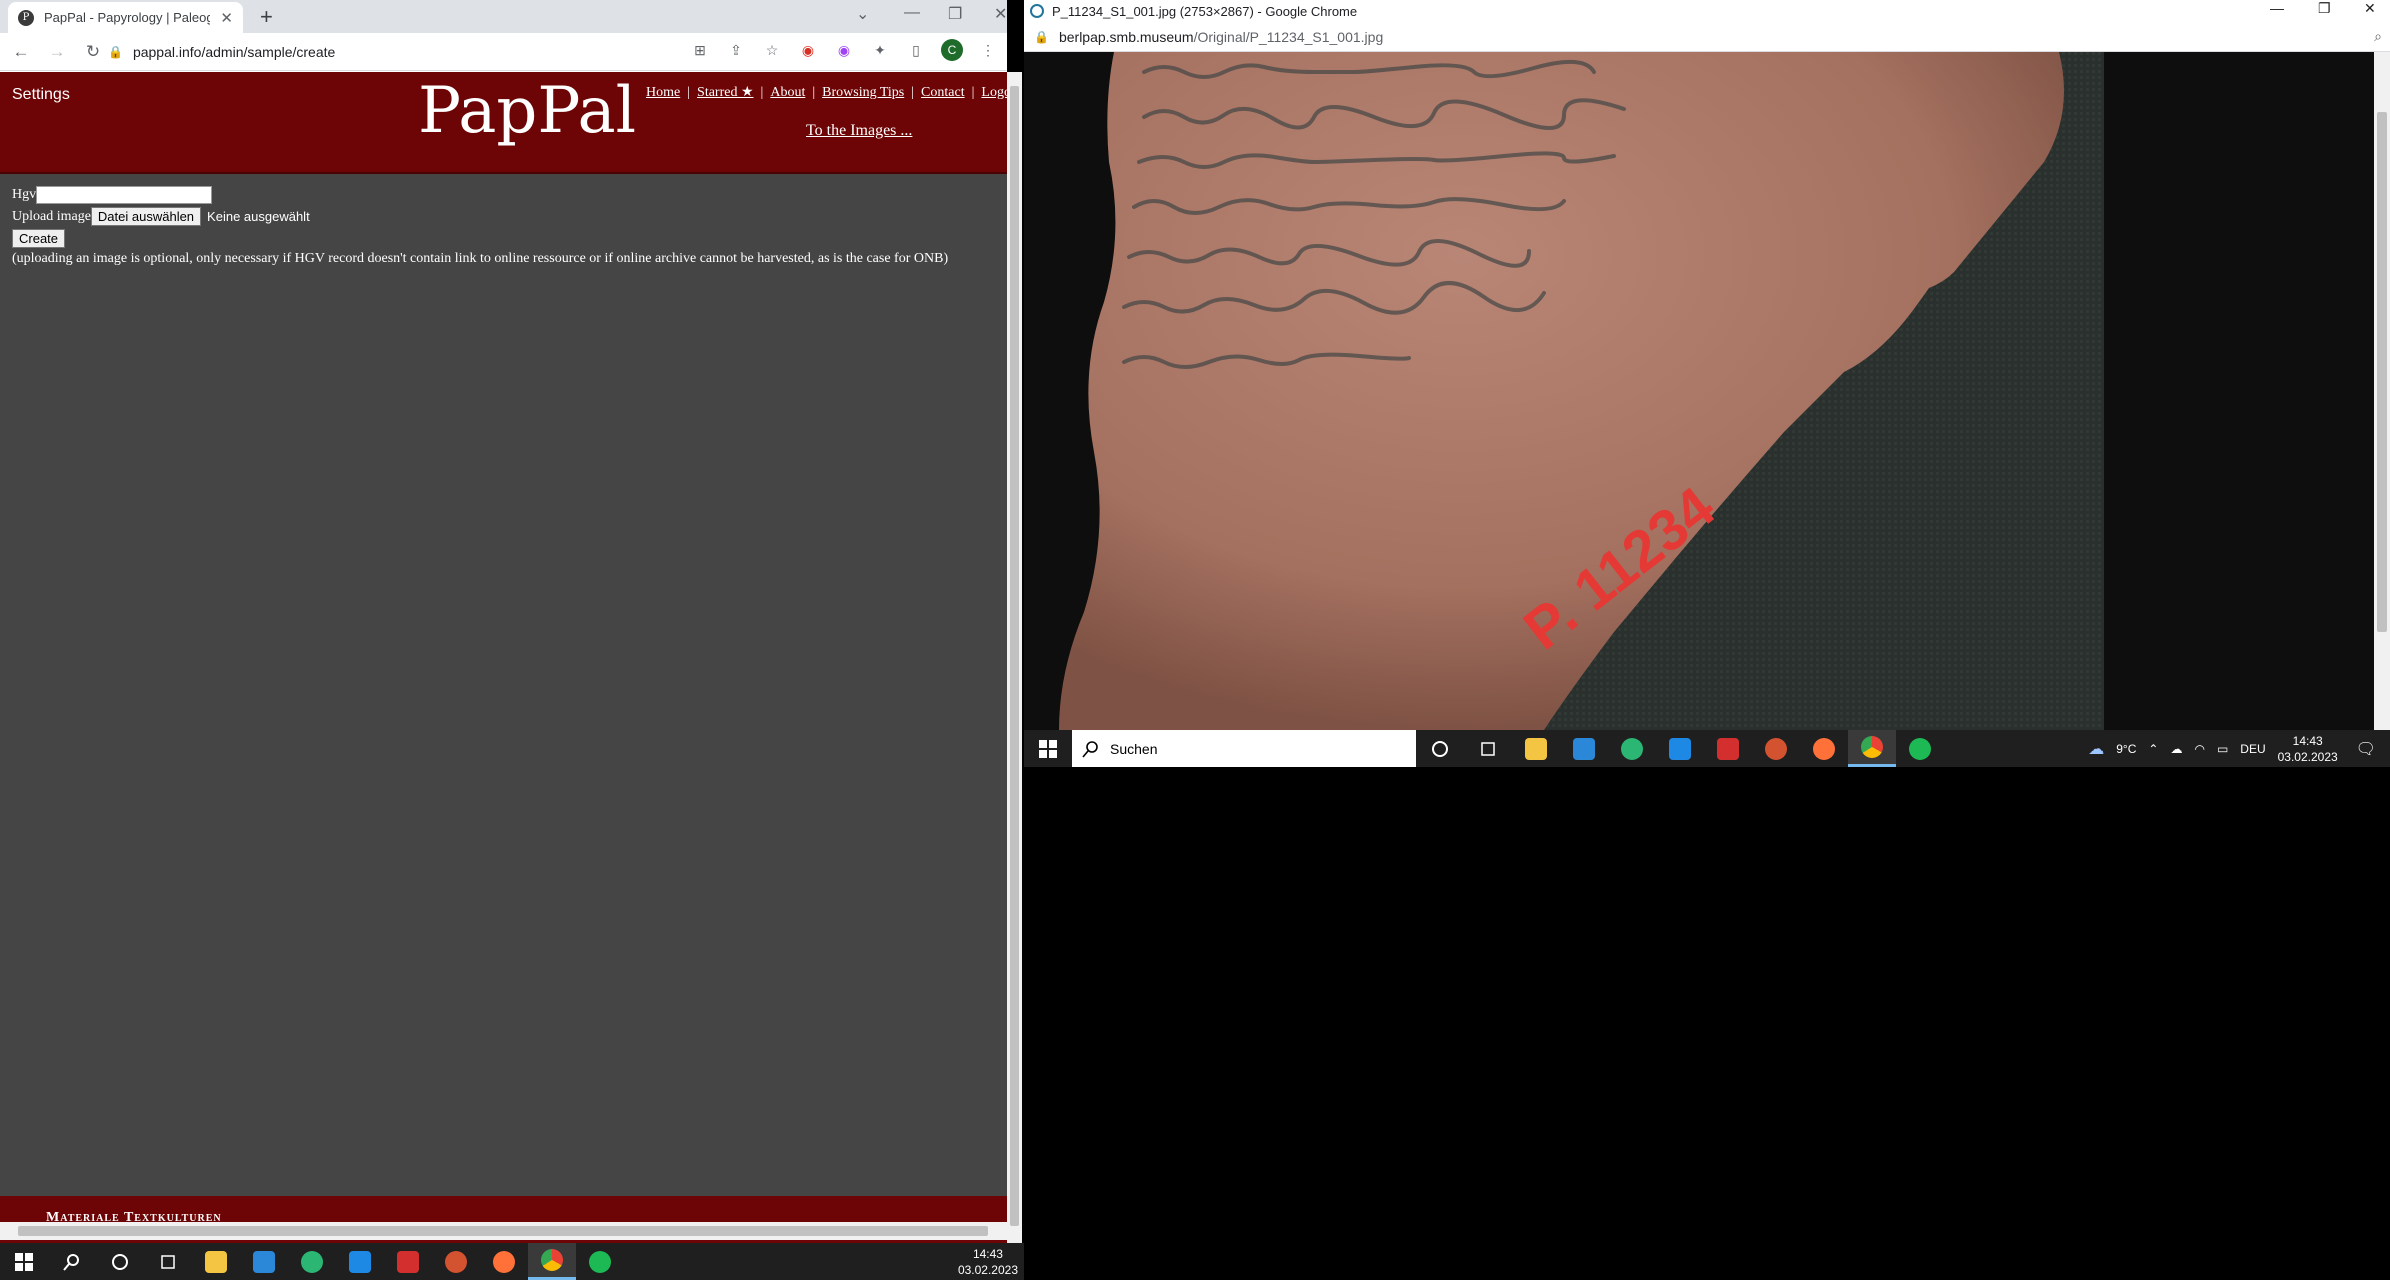 The height and width of the screenshot is (1280, 2390). What do you see at coordinates (1126, 37) in the screenshot?
I see `right-url-host: berlpap.smb.museum` at bounding box center [1126, 37].